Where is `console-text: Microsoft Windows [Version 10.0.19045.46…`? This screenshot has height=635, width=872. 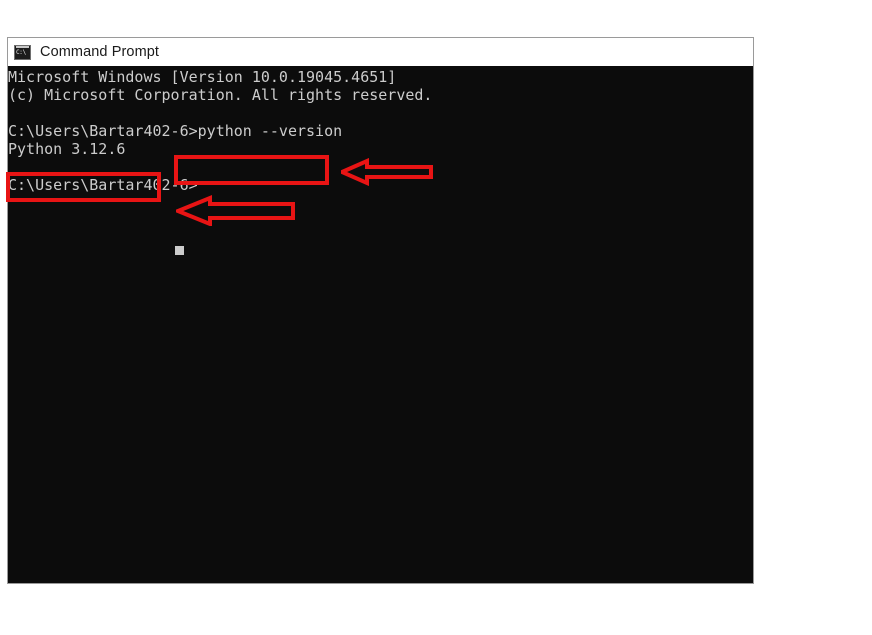 console-text: Microsoft Windows [Version 10.0.19045.46… is located at coordinates (220, 131).